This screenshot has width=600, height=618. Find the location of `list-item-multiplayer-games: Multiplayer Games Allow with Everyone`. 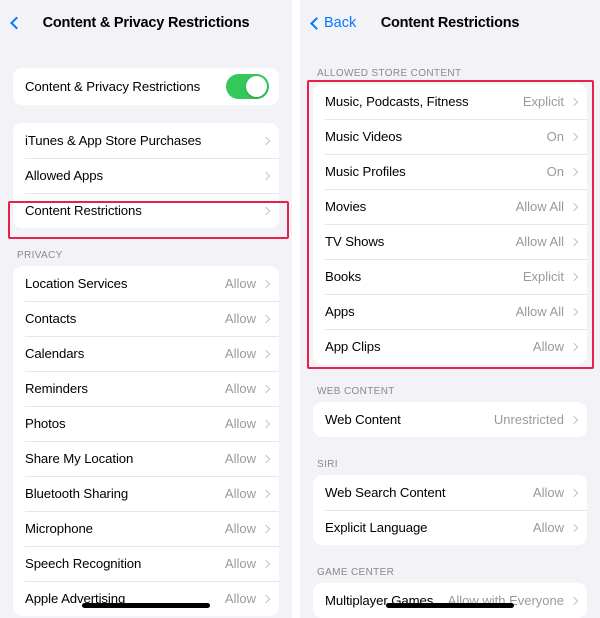

list-item-multiplayer-games: Multiplayer Games Allow with Everyone is located at coordinates (450, 600).